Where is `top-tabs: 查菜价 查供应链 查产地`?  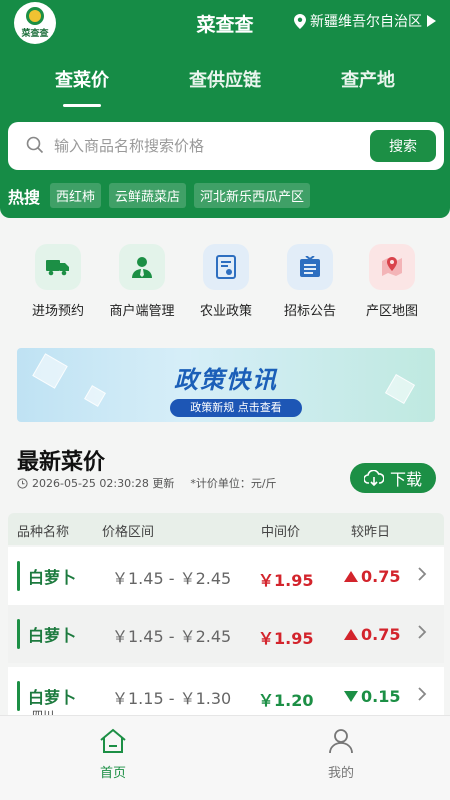 top-tabs: 查菜价 查供应链 查产地 is located at coordinates (225, 86).